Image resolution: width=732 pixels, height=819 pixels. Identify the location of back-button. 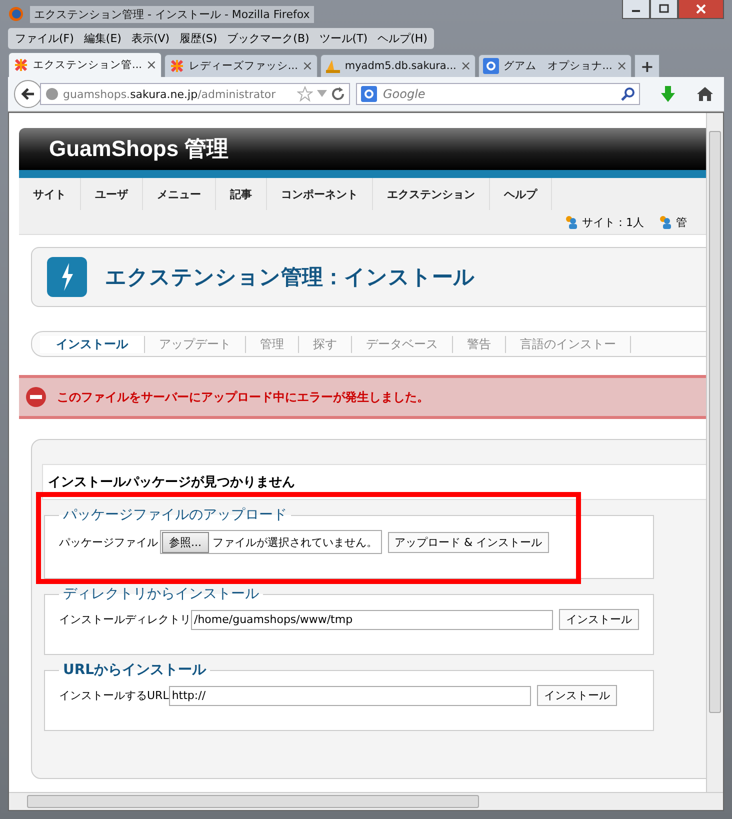
(28, 94).